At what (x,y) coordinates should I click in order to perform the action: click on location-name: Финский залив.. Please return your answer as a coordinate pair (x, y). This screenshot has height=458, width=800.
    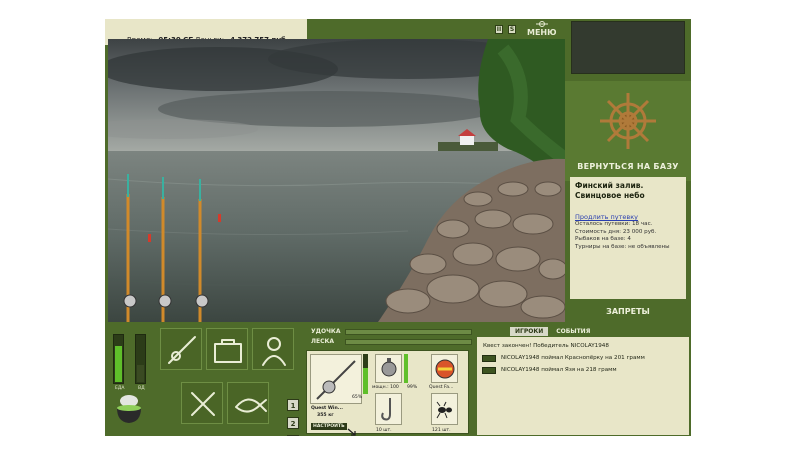
    Looking at the image, I should click on (609, 185).